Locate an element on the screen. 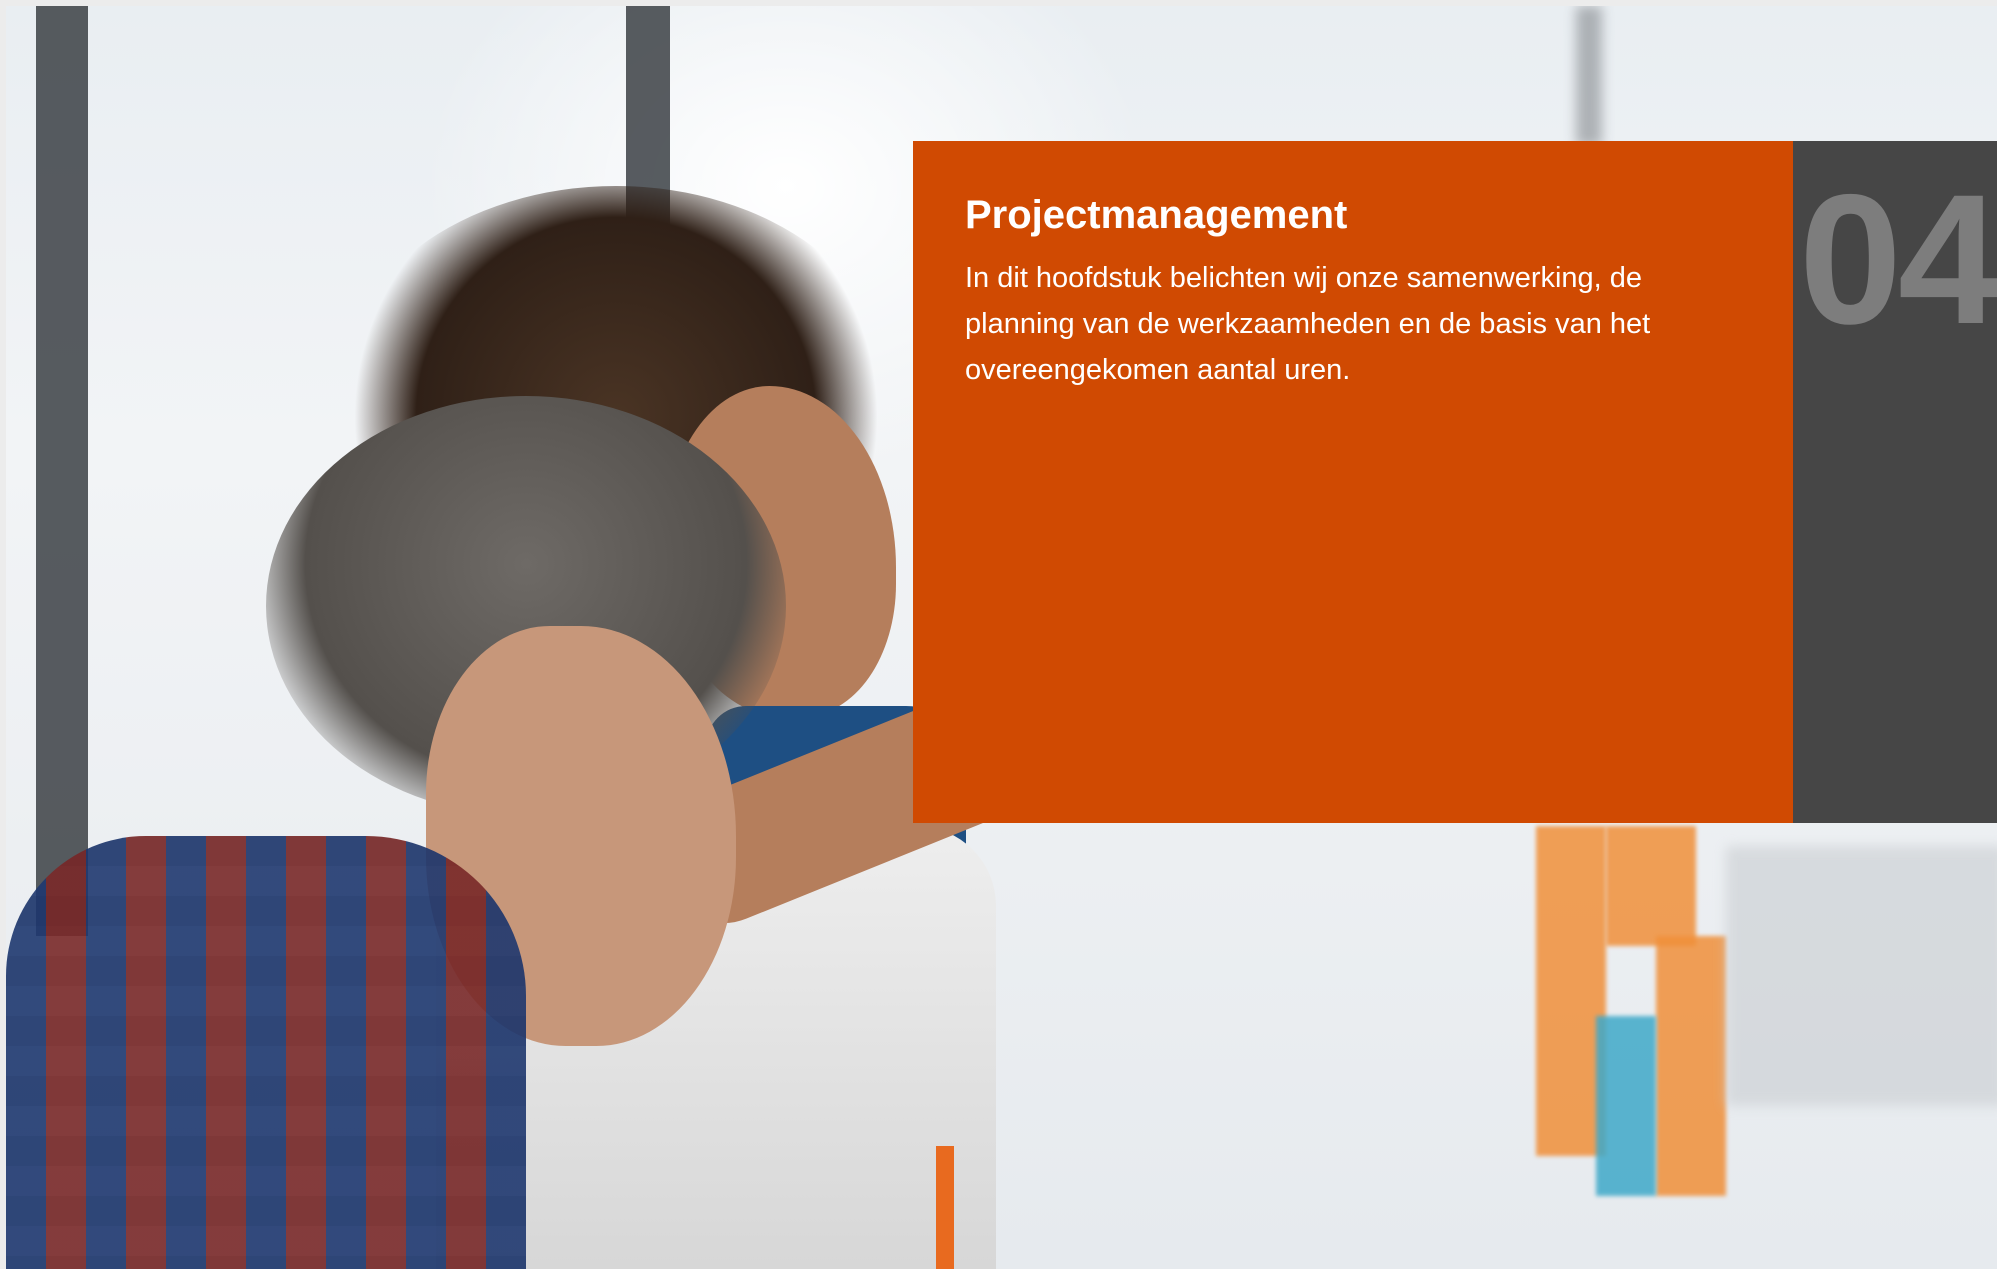 The height and width of the screenshot is (1269, 1997). chapter-number-panel: 04 is located at coordinates (1895, 482).